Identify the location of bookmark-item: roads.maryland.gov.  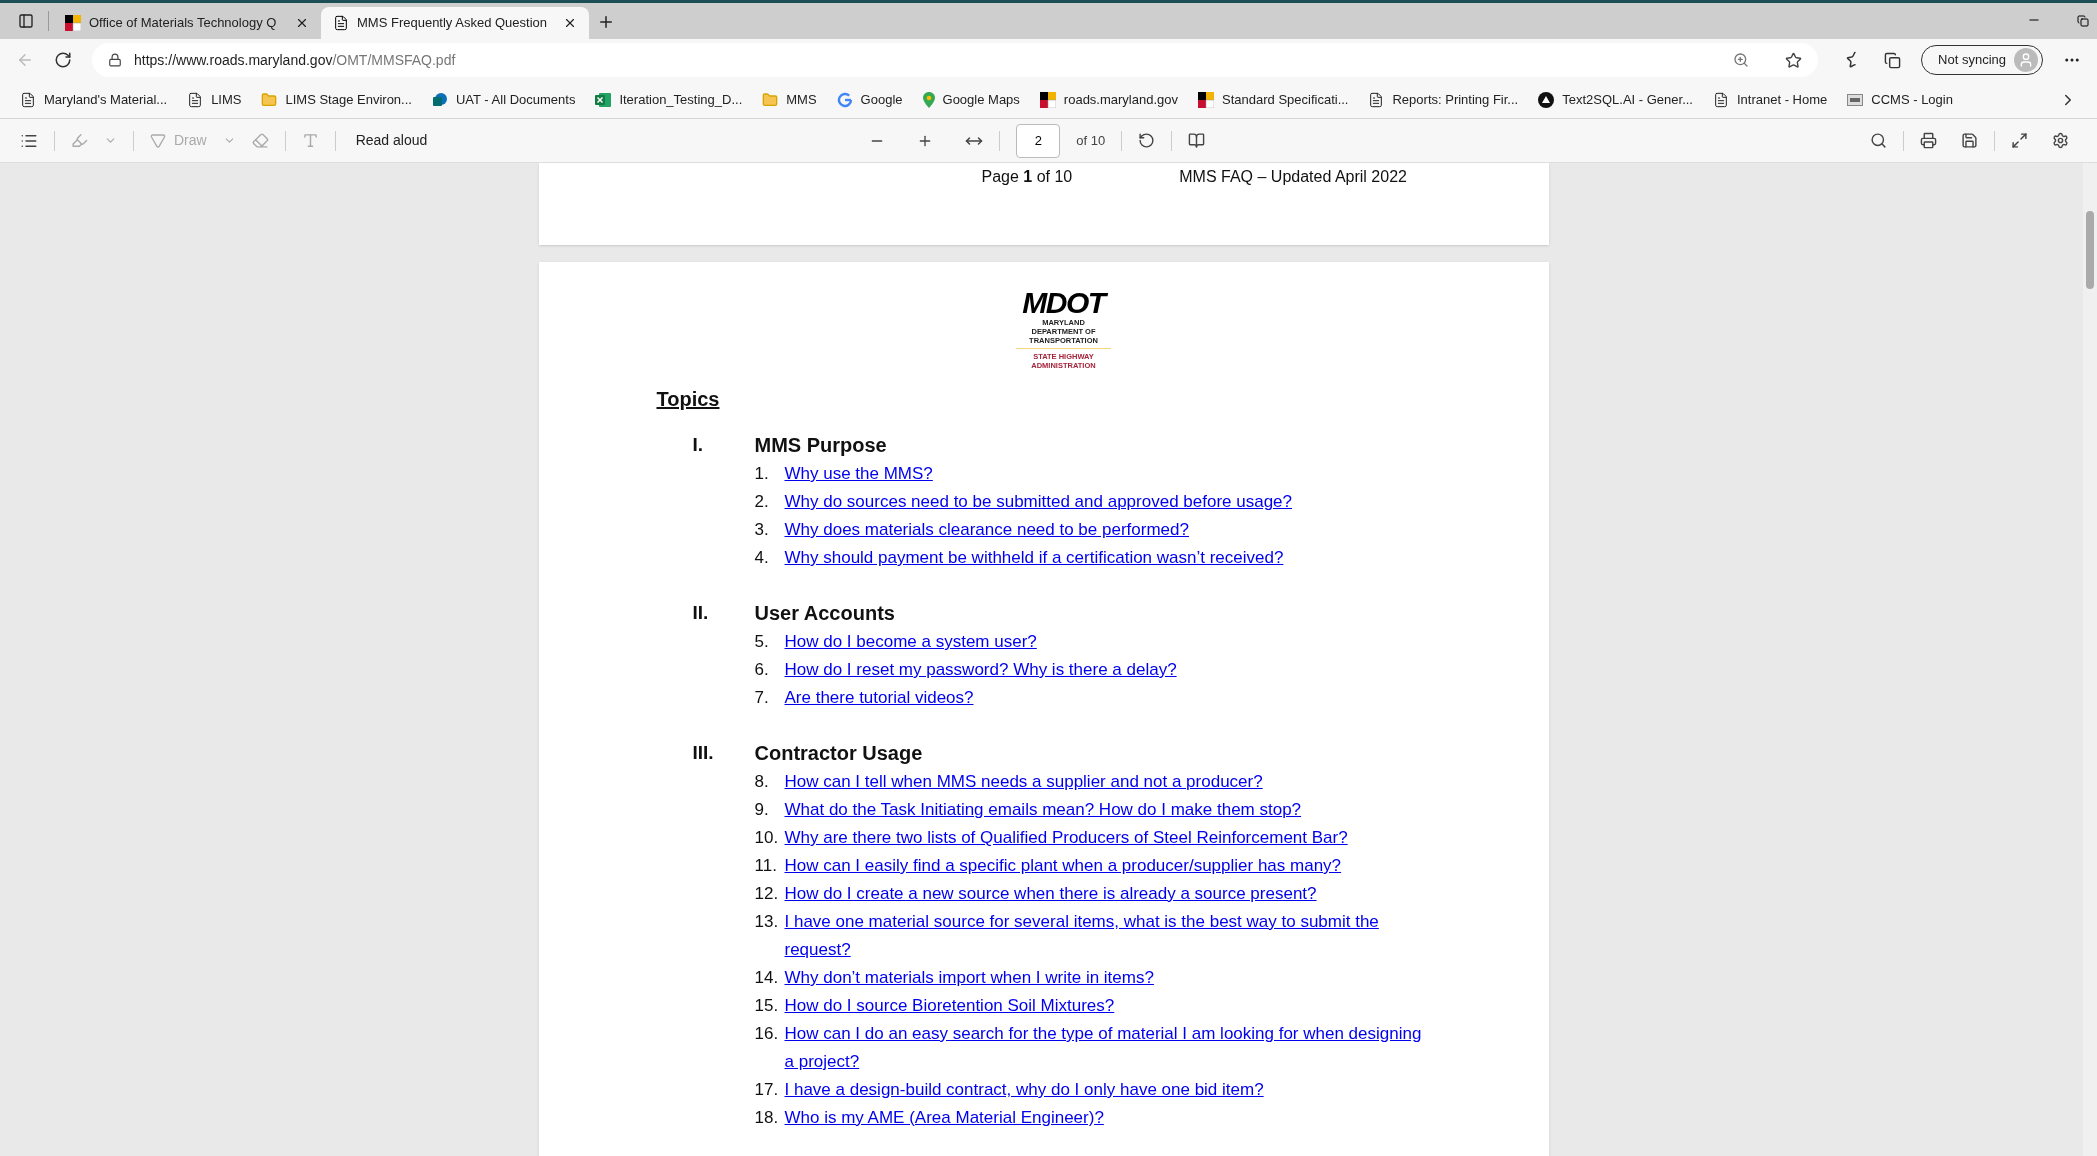
(1108, 99).